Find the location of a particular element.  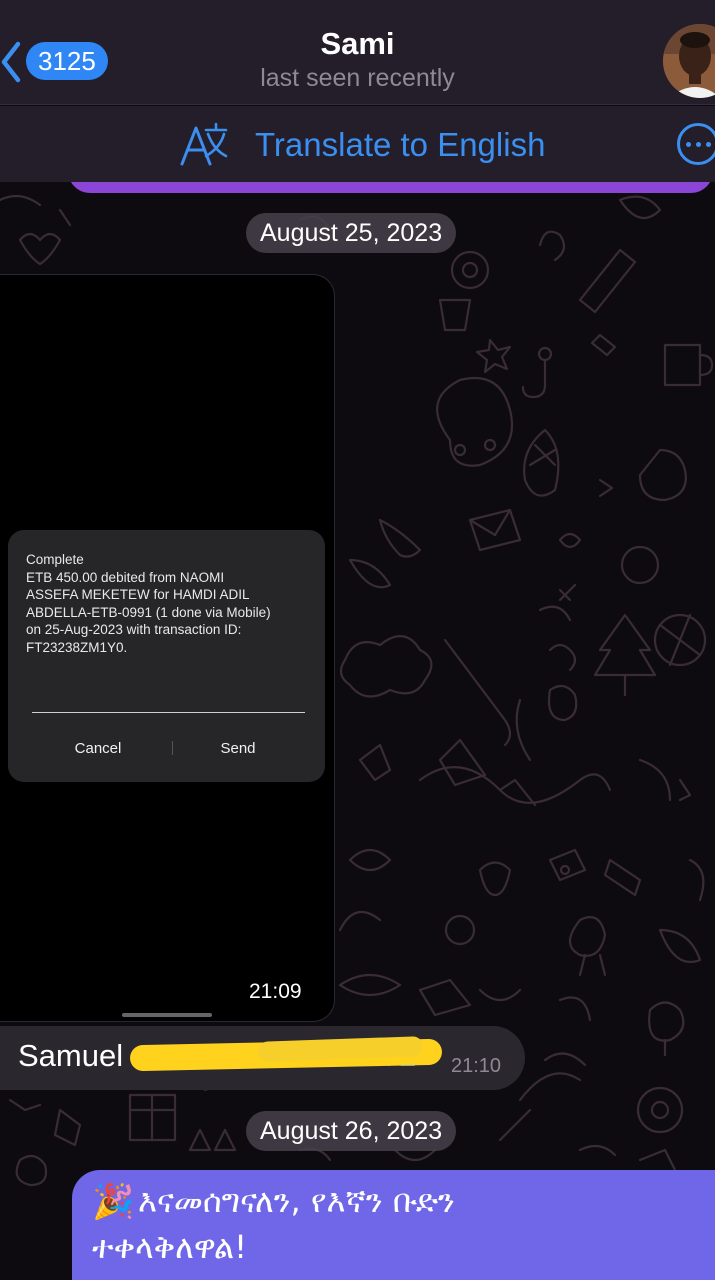

translate-bar: Translate to English is located at coordinates (357, 144).